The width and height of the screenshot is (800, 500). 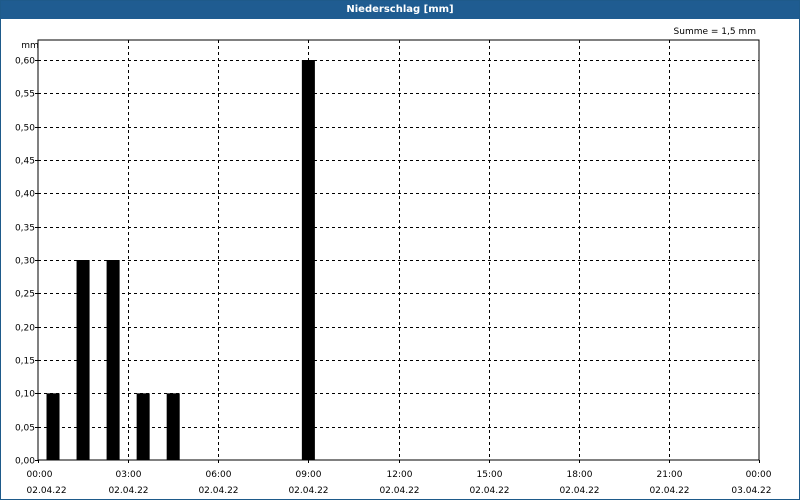 What do you see at coordinates (25, 62) in the screenshot?
I see `y-tick-label: 0,60` at bounding box center [25, 62].